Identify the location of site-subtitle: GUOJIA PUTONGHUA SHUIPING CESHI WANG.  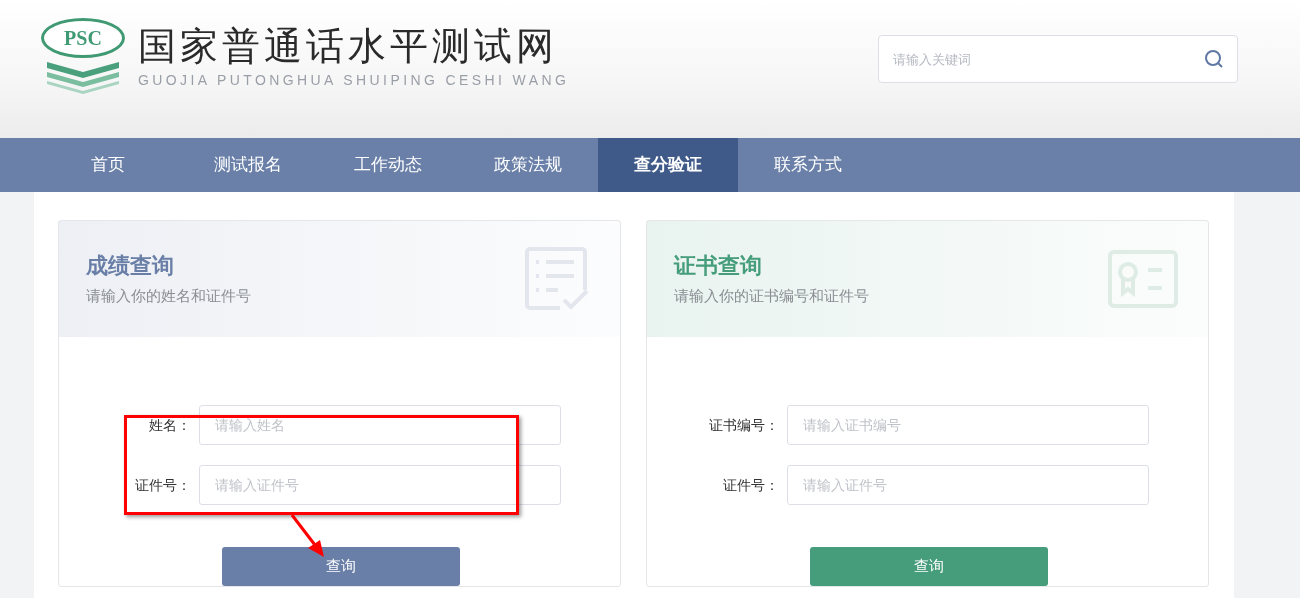
(354, 80).